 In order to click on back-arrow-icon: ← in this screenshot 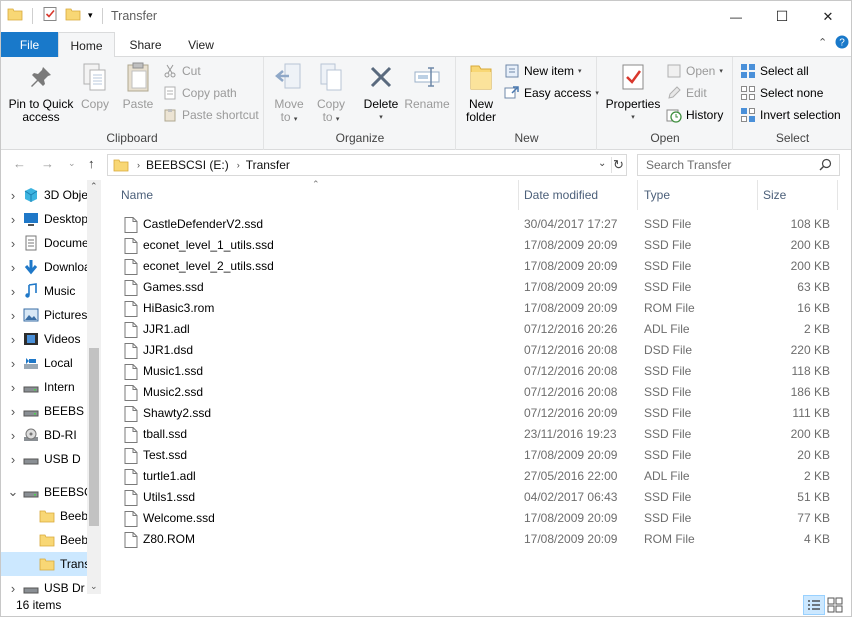, I will do `click(19, 163)`.